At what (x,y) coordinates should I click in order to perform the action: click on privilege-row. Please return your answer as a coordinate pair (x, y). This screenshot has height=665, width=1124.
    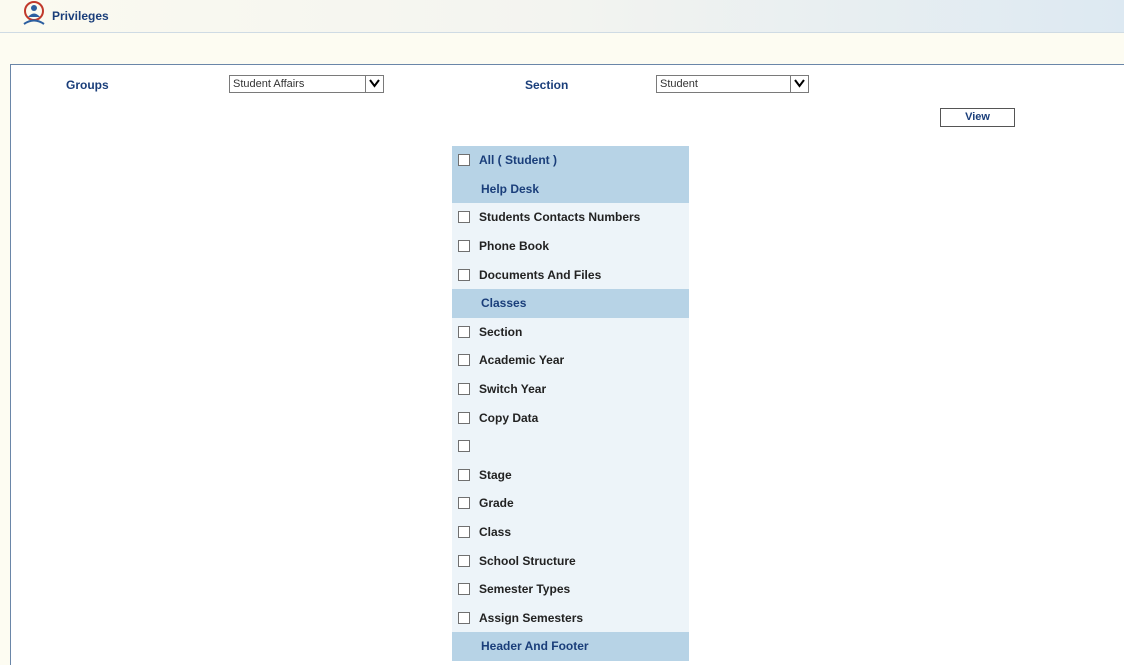
    Looking at the image, I should click on (570, 446).